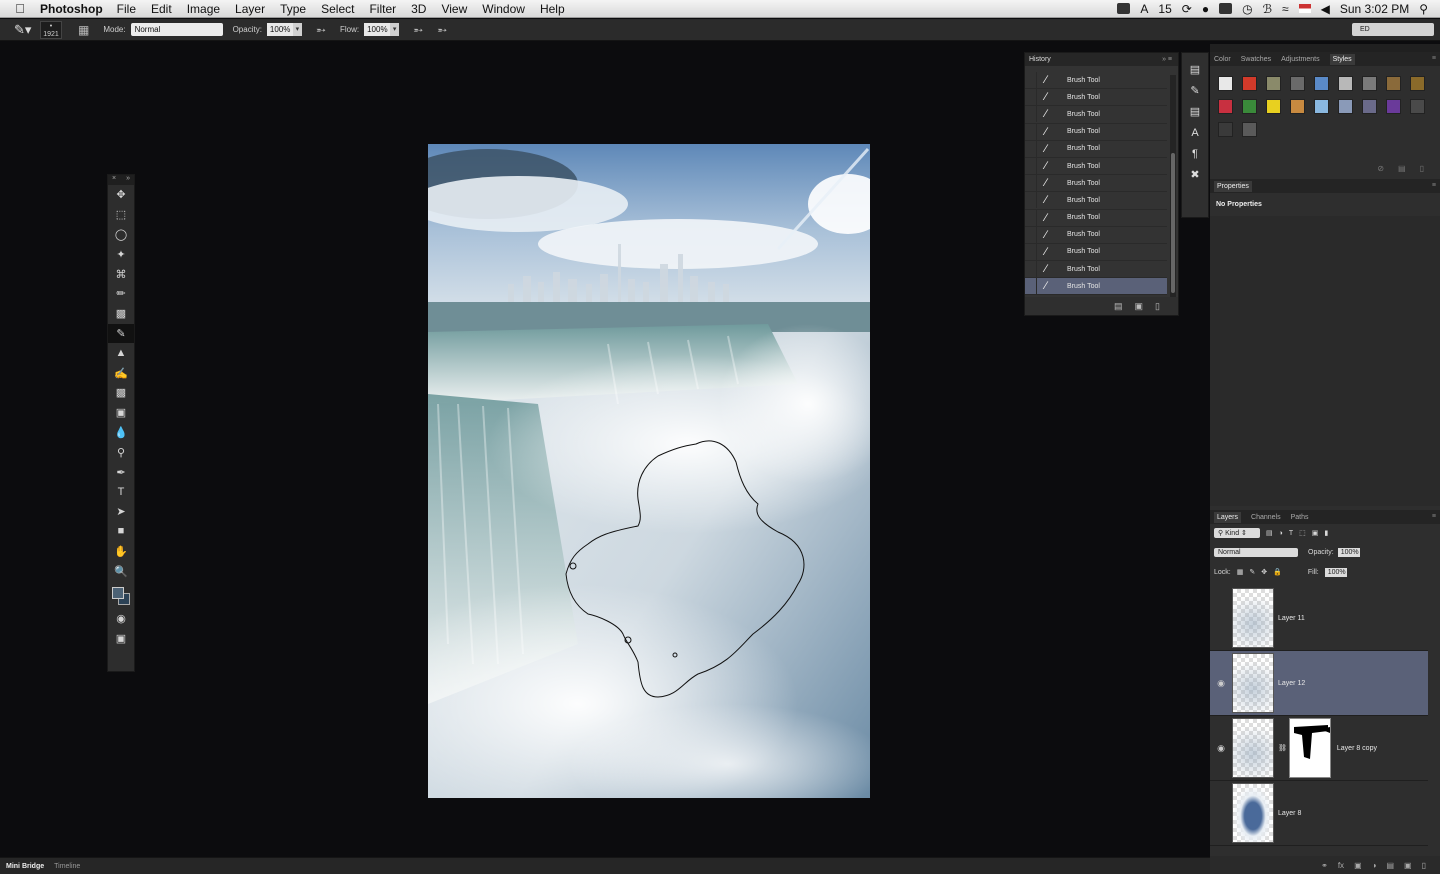 Image resolution: width=1440 pixels, height=874 pixels. What do you see at coordinates (1157, 306) in the screenshot?
I see `trash-icon: ▯` at bounding box center [1157, 306].